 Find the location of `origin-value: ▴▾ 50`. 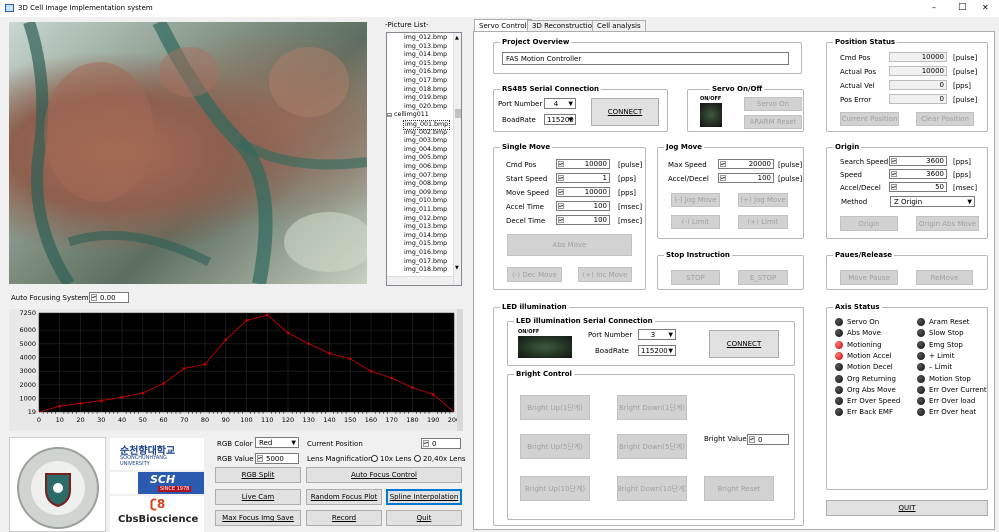

origin-value: ▴▾ 50 is located at coordinates (918, 187).